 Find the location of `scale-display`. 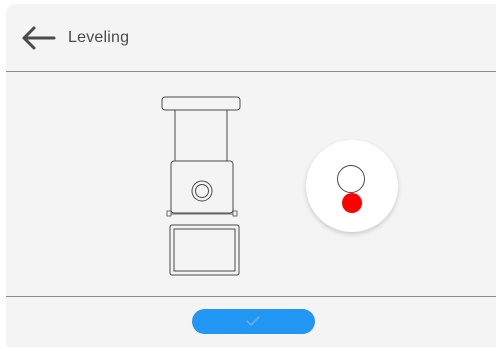

scale-display is located at coordinates (204, 250).